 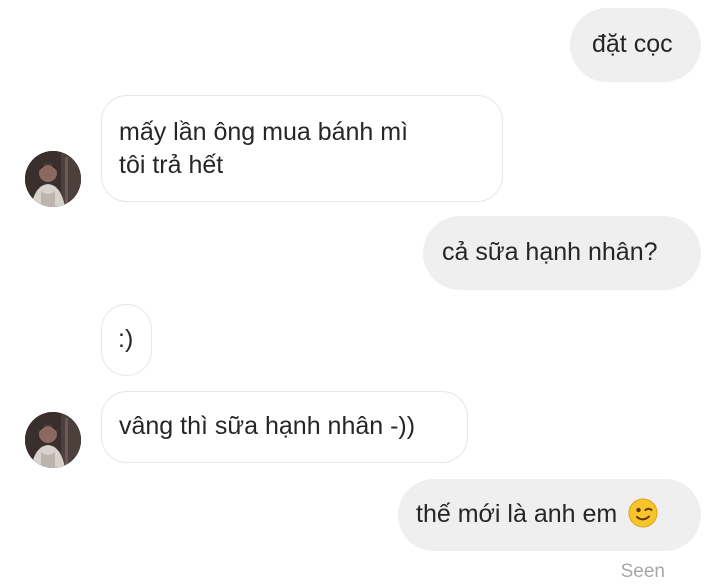 What do you see at coordinates (550, 252) in the screenshot?
I see `message-text: cả sữa hạnh nhân?` at bounding box center [550, 252].